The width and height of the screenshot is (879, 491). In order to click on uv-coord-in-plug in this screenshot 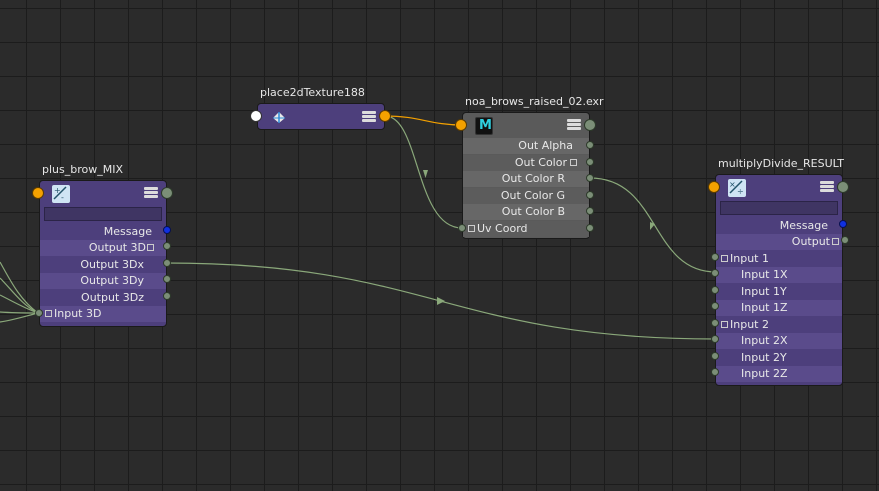, I will do `click(462, 228)`.